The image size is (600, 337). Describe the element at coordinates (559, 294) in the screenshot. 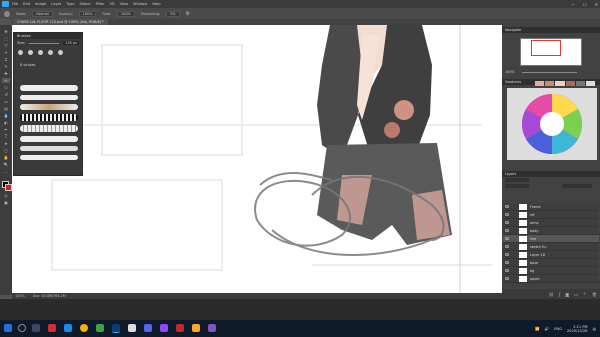

I see `fx-icon: ƒ` at that location.